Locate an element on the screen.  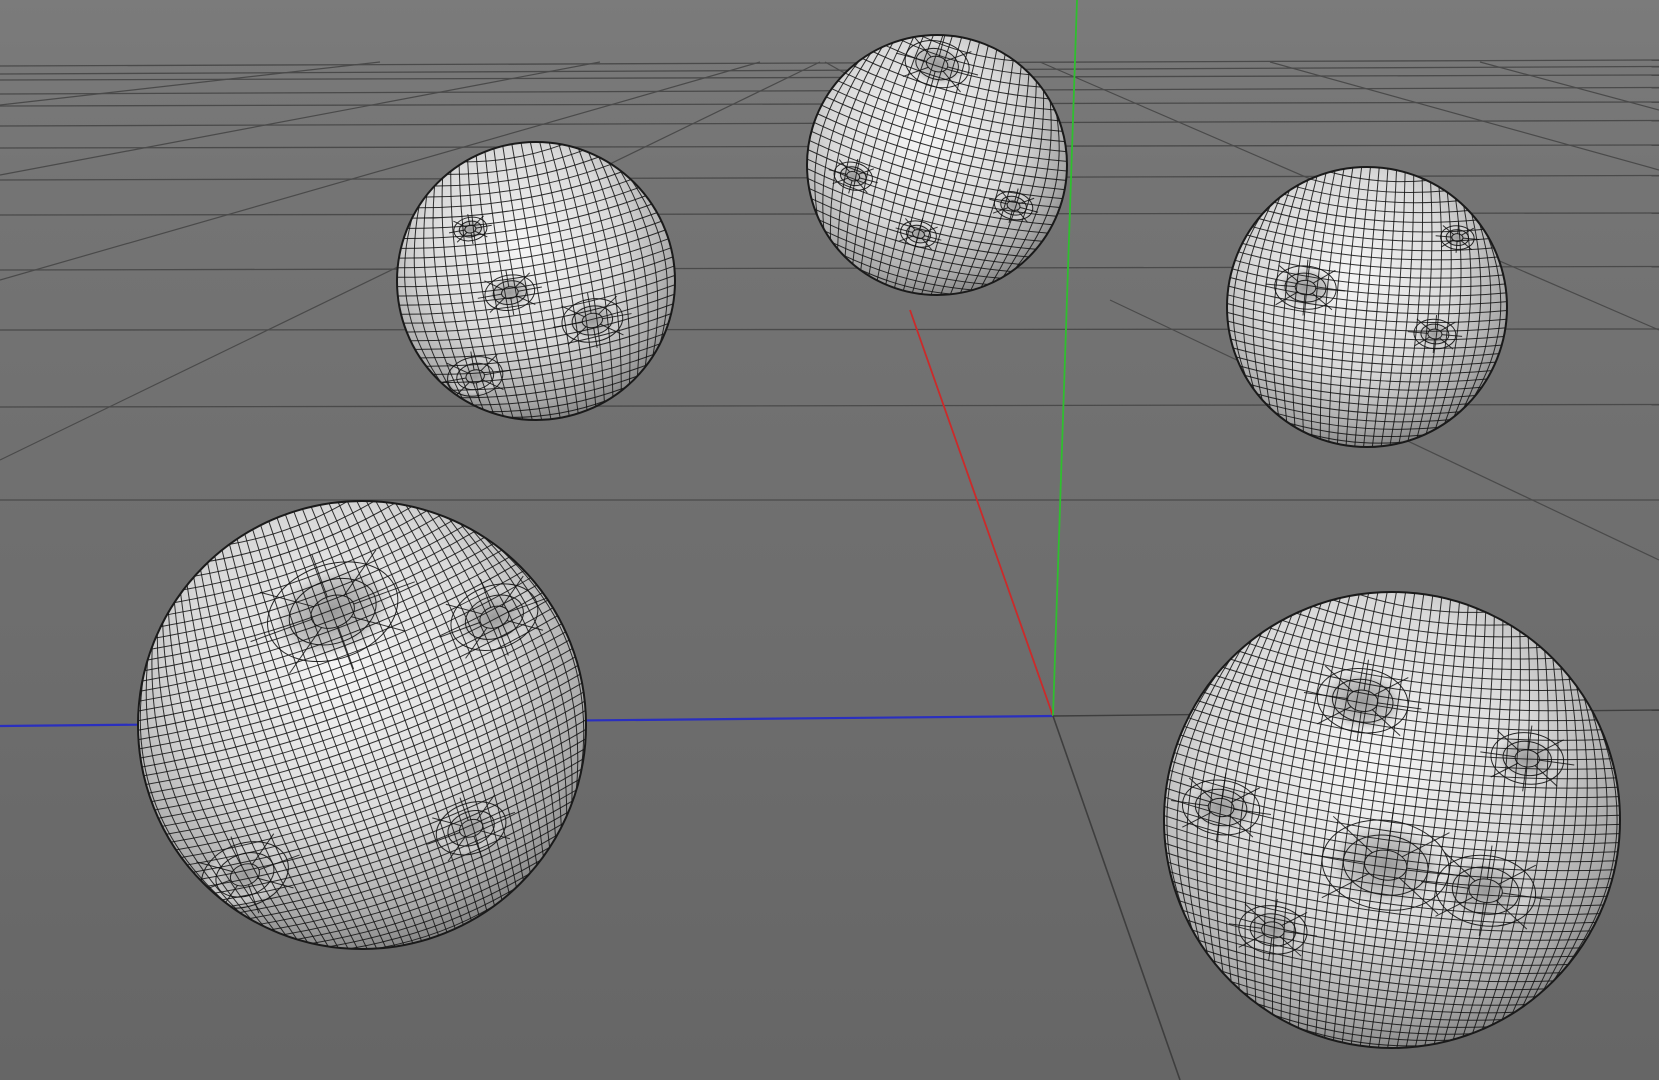
x-axis-line is located at coordinates (981, 513).